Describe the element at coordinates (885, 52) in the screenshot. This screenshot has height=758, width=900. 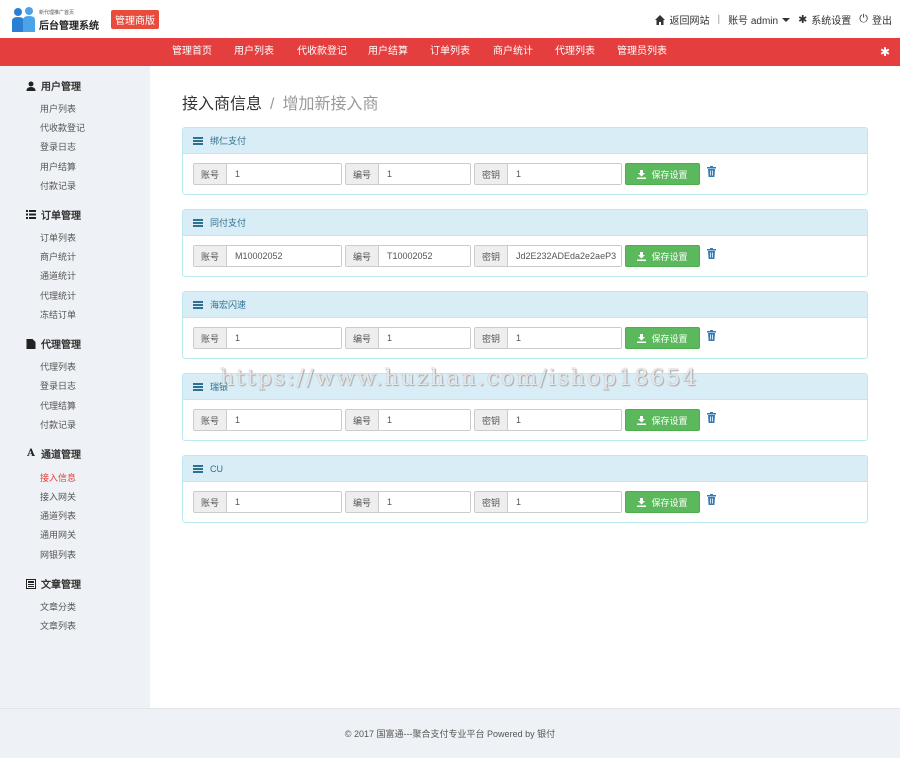
I see `nav-gear-icon: ✱` at that location.